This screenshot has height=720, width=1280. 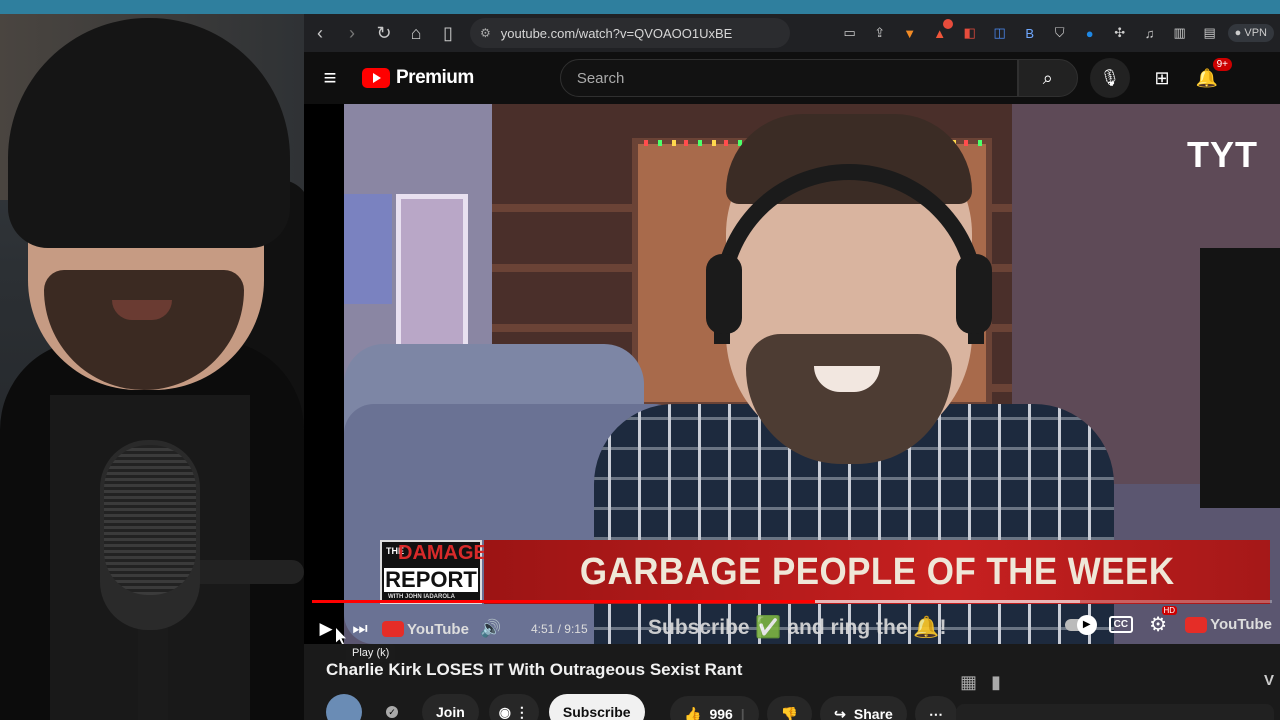 I want to click on next-icon: ⏭, so click(x=360, y=629).